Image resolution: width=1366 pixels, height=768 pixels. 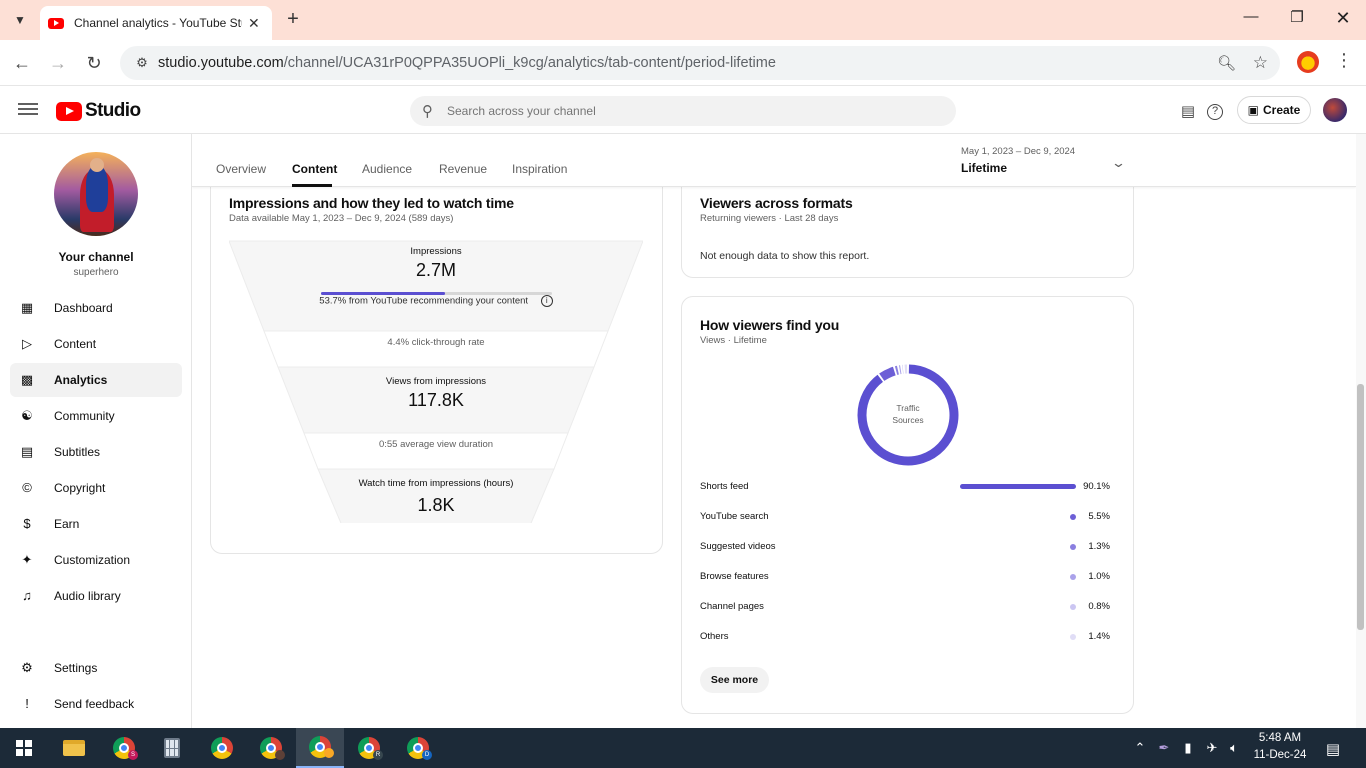 I want to click on account-avatar, so click(x=1335, y=110).